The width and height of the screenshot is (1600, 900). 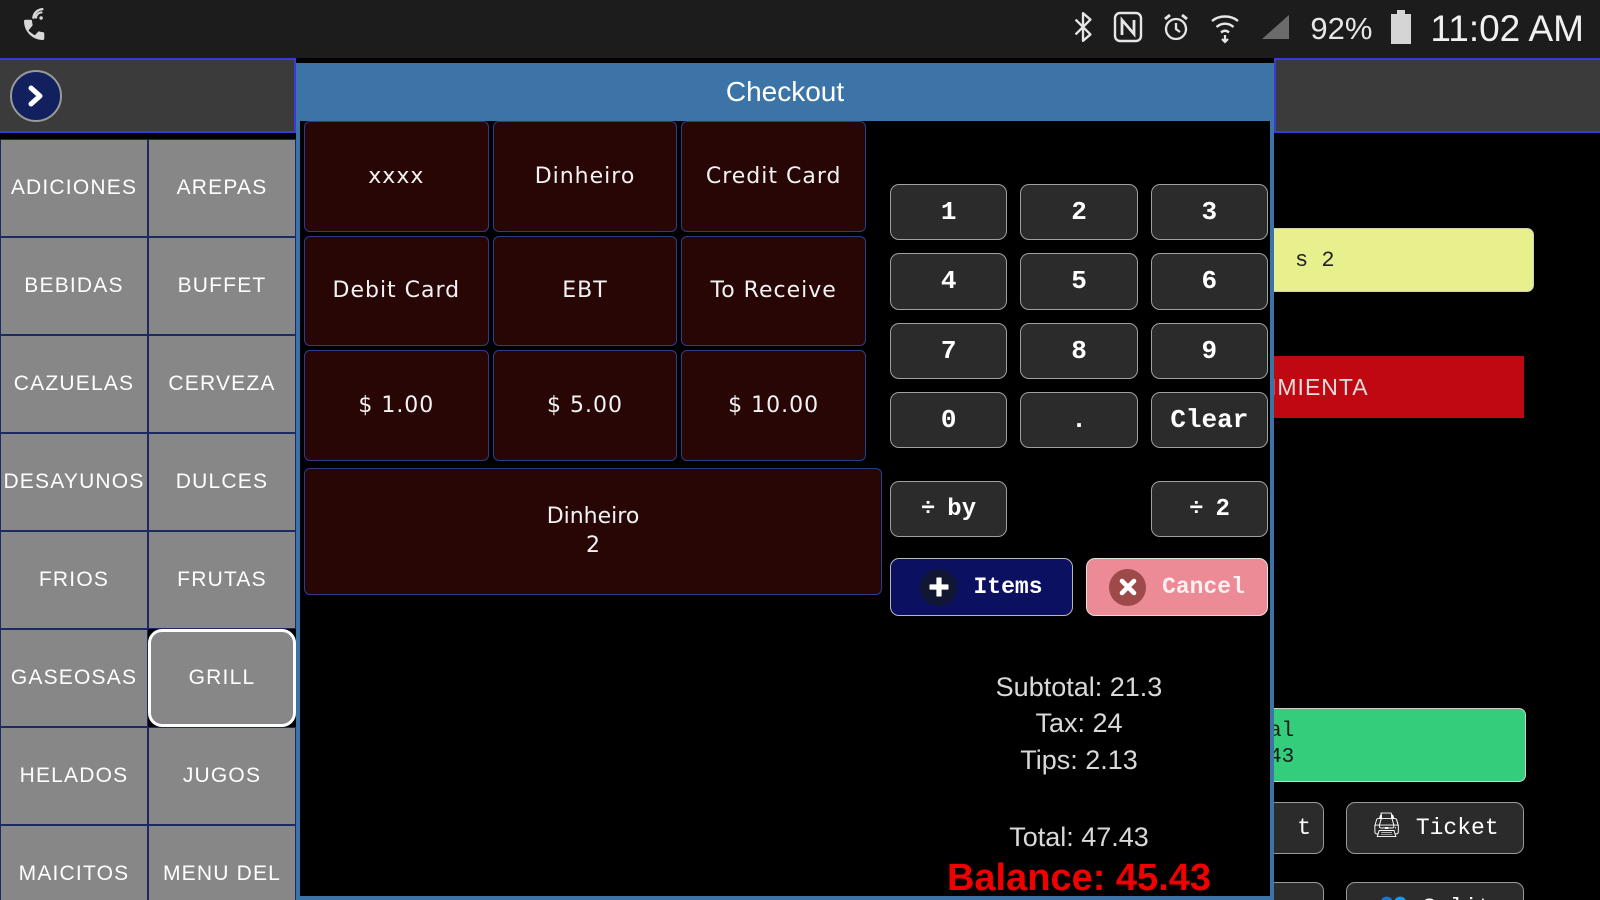 I want to click on payment-button-5-dollar: $ 5.00, so click(x=585, y=405).